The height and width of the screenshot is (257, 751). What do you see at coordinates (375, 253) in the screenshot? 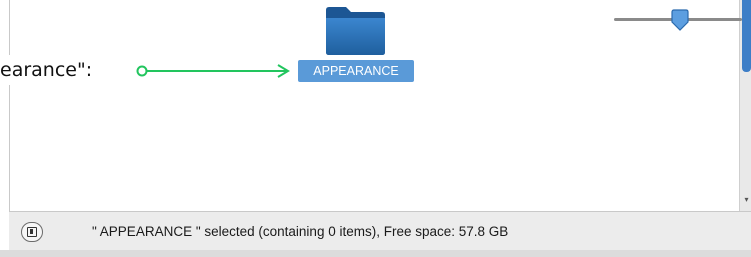
I see `window-bottom-edge` at bounding box center [375, 253].